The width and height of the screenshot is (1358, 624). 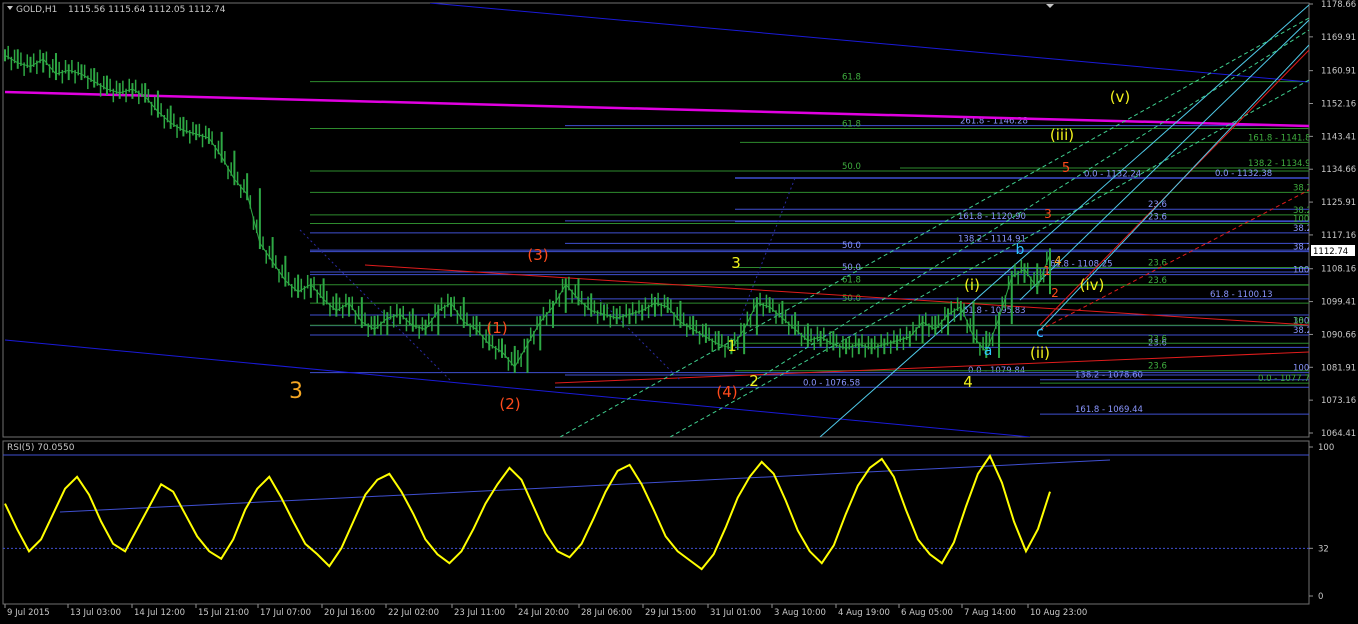 I want to click on time-tick-label: 9 Jul 2015, so click(x=28, y=613).